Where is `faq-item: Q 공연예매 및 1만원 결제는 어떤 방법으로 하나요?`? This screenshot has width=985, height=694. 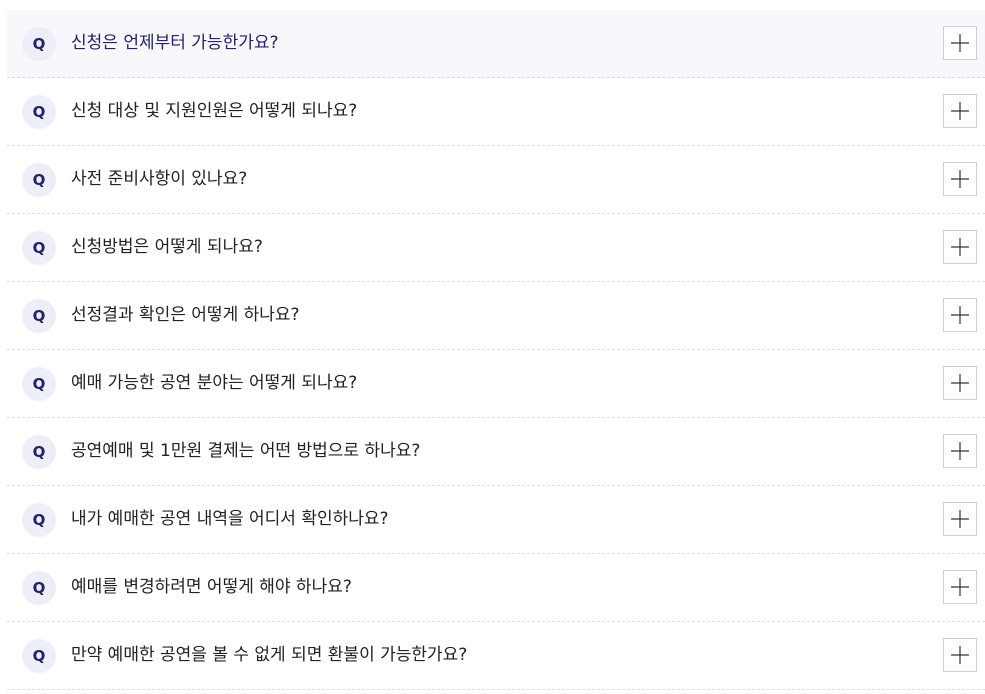
faq-item: Q 공연예매 및 1만원 결제는 어떤 방법으로 하나요? is located at coordinates (496, 452).